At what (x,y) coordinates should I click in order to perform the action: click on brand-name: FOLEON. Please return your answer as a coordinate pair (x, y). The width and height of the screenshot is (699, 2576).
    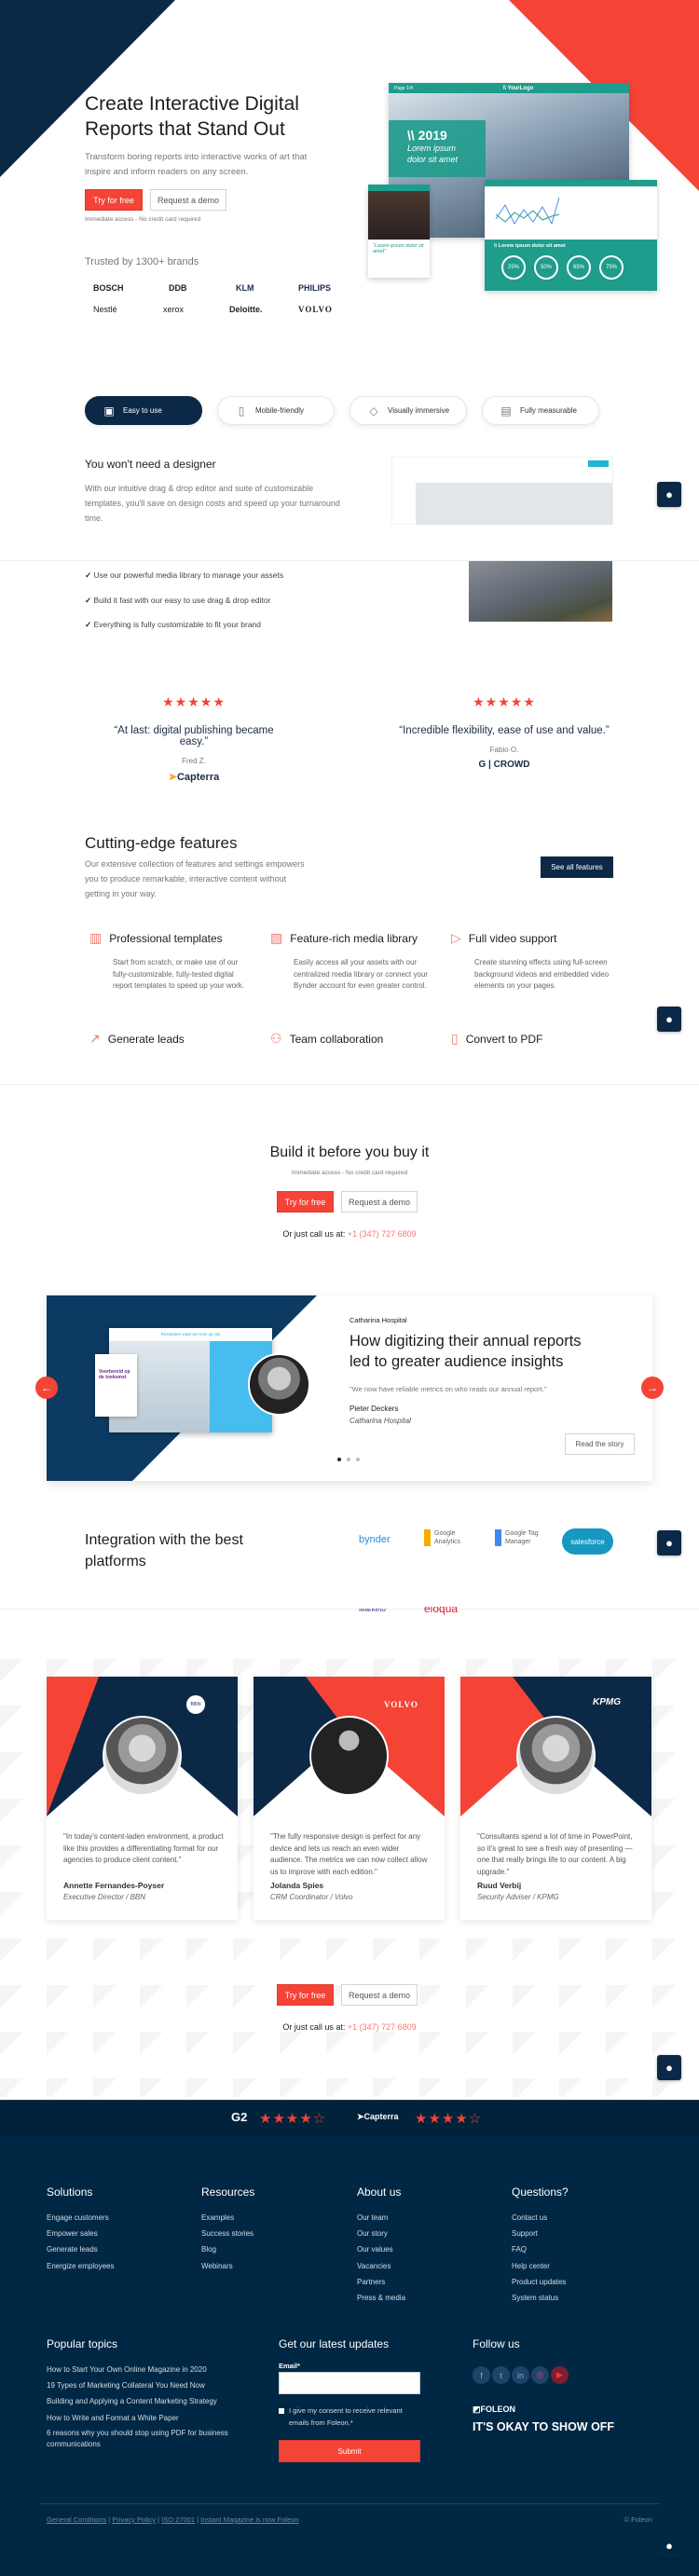
    Looking at the image, I should click on (498, 2409).